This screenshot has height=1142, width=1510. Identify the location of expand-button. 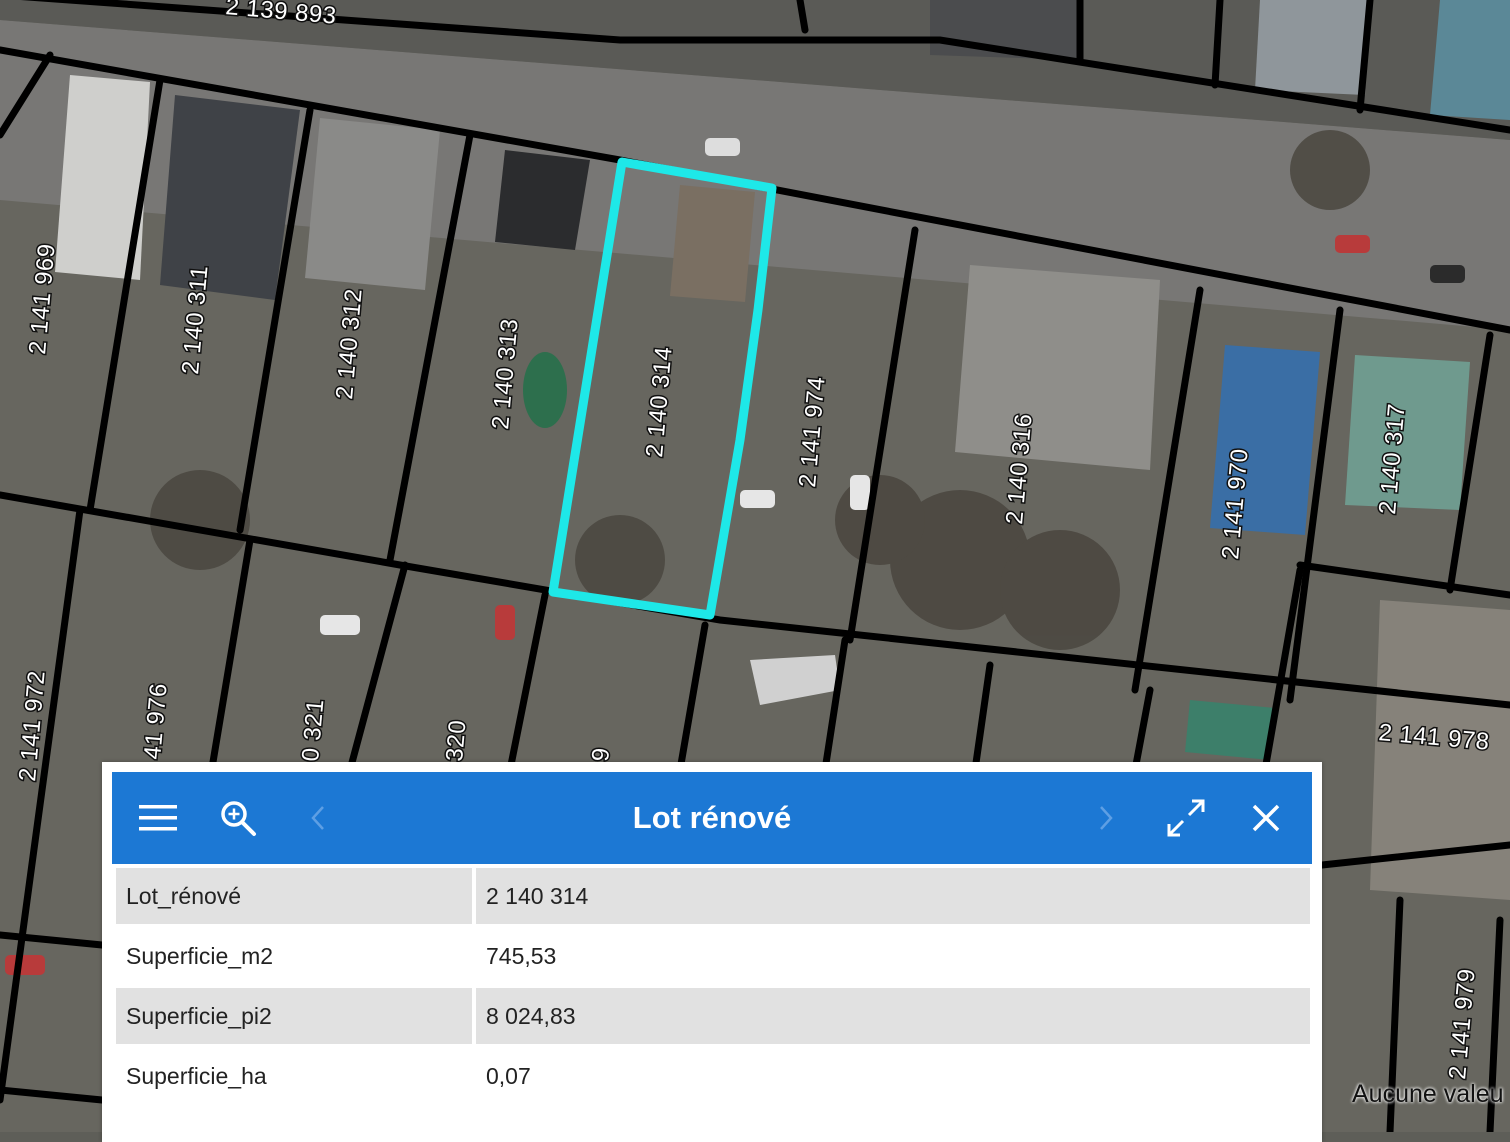
(1186, 818).